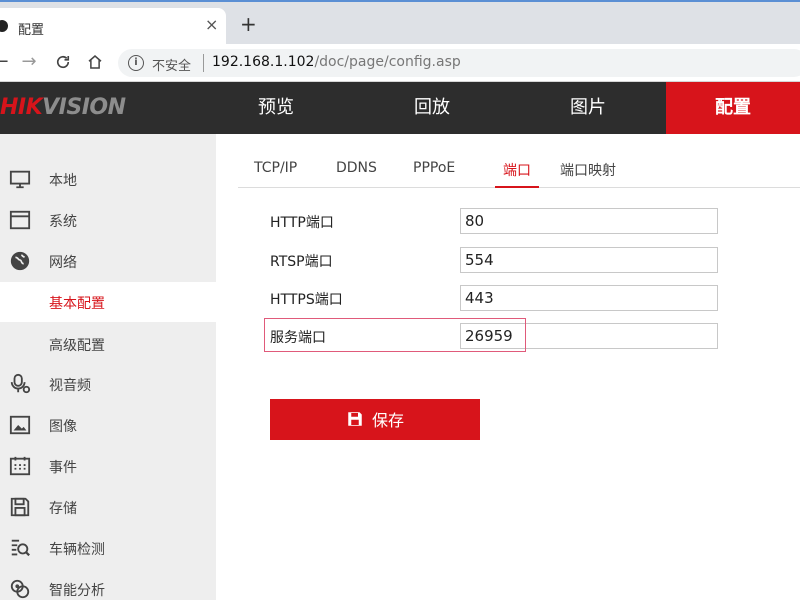  What do you see at coordinates (733, 108) in the screenshot?
I see `nav-config: 配置` at bounding box center [733, 108].